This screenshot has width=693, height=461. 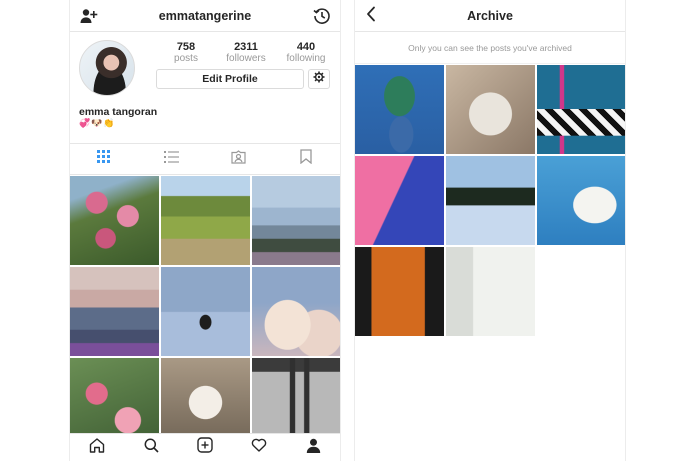 I want to click on palm-tree-photo, so click(x=205, y=311).